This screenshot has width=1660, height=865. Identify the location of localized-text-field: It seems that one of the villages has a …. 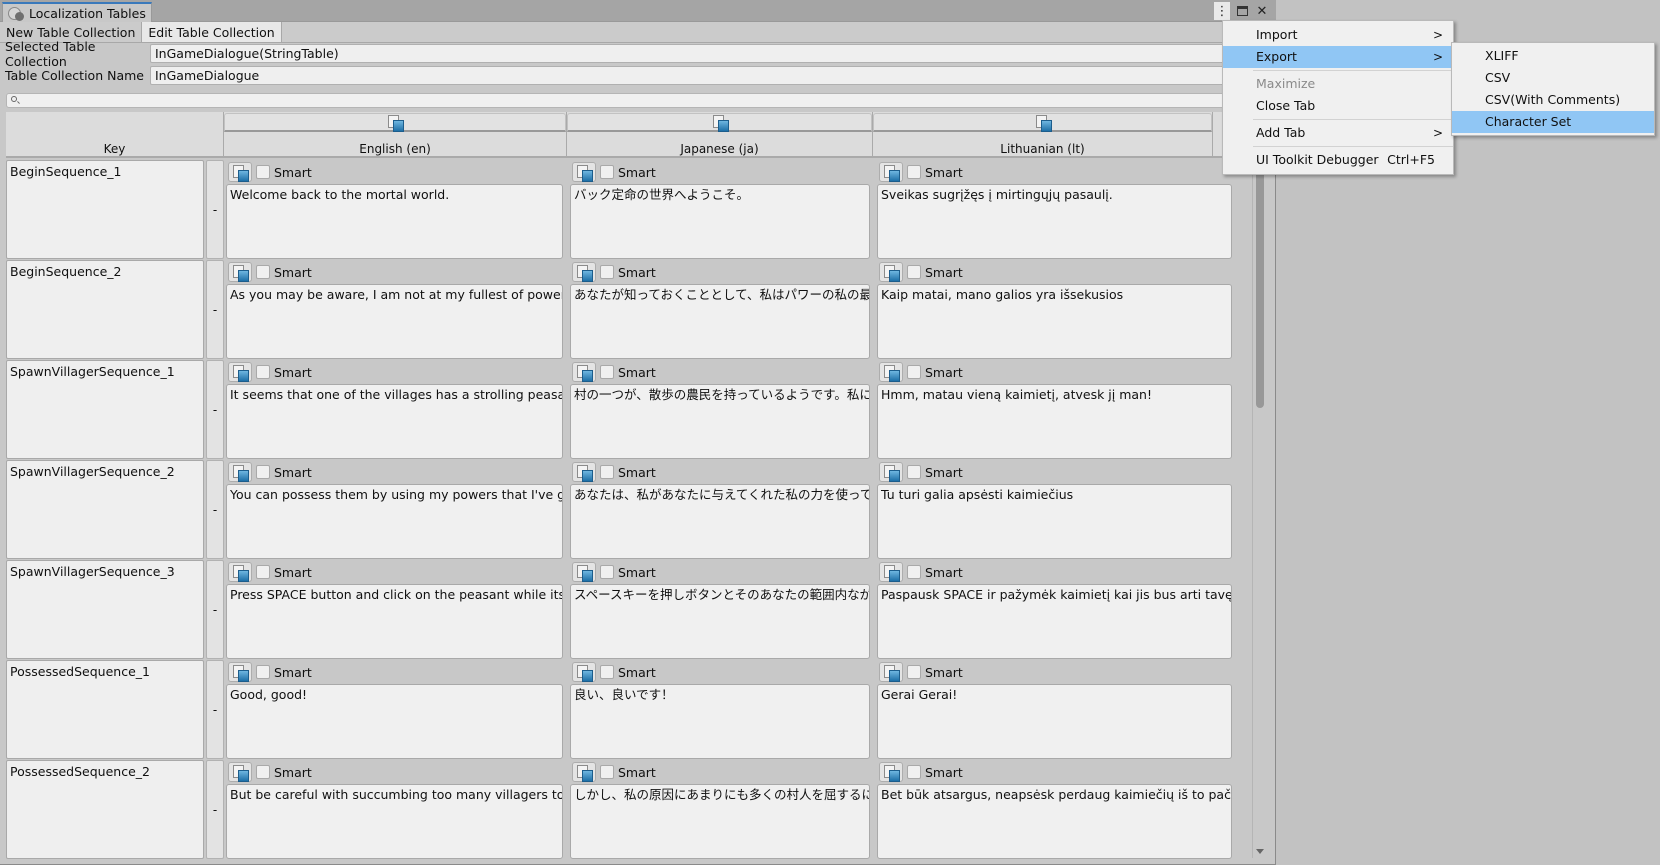
(394, 421).